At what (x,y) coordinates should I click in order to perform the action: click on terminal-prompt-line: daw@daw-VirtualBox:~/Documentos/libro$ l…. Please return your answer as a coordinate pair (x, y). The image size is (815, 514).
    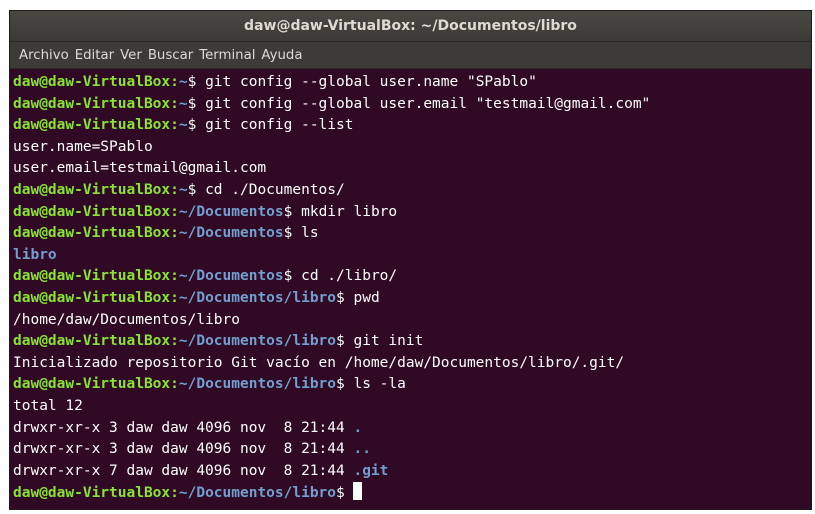
    Looking at the image, I should click on (209, 384).